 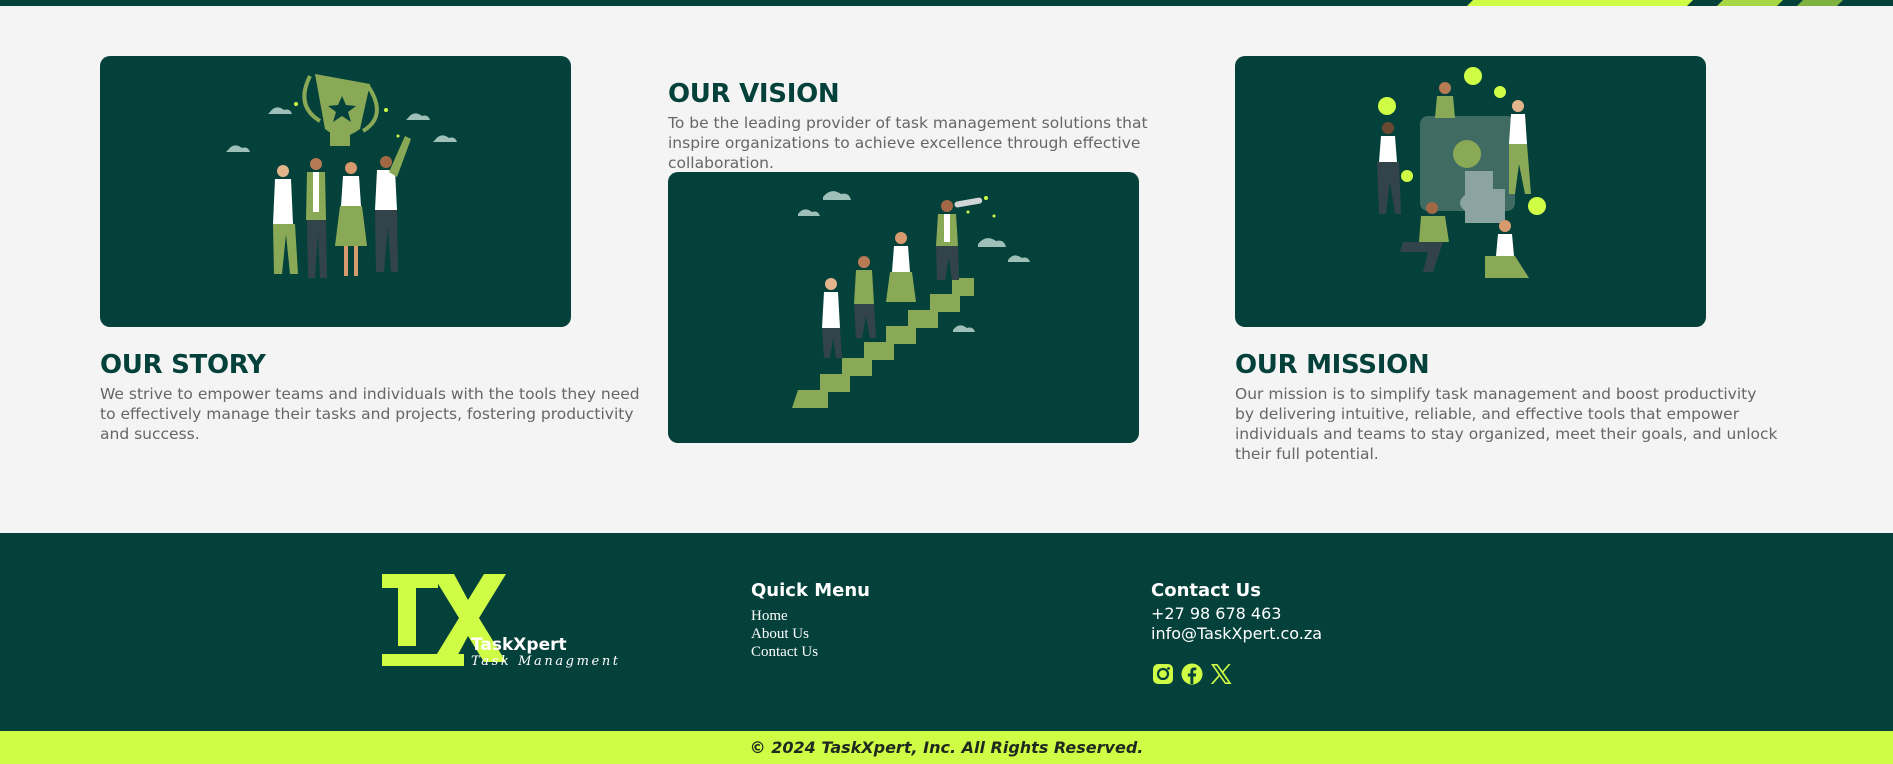 I want to click on brand-name: TaskXpert, so click(x=519, y=645).